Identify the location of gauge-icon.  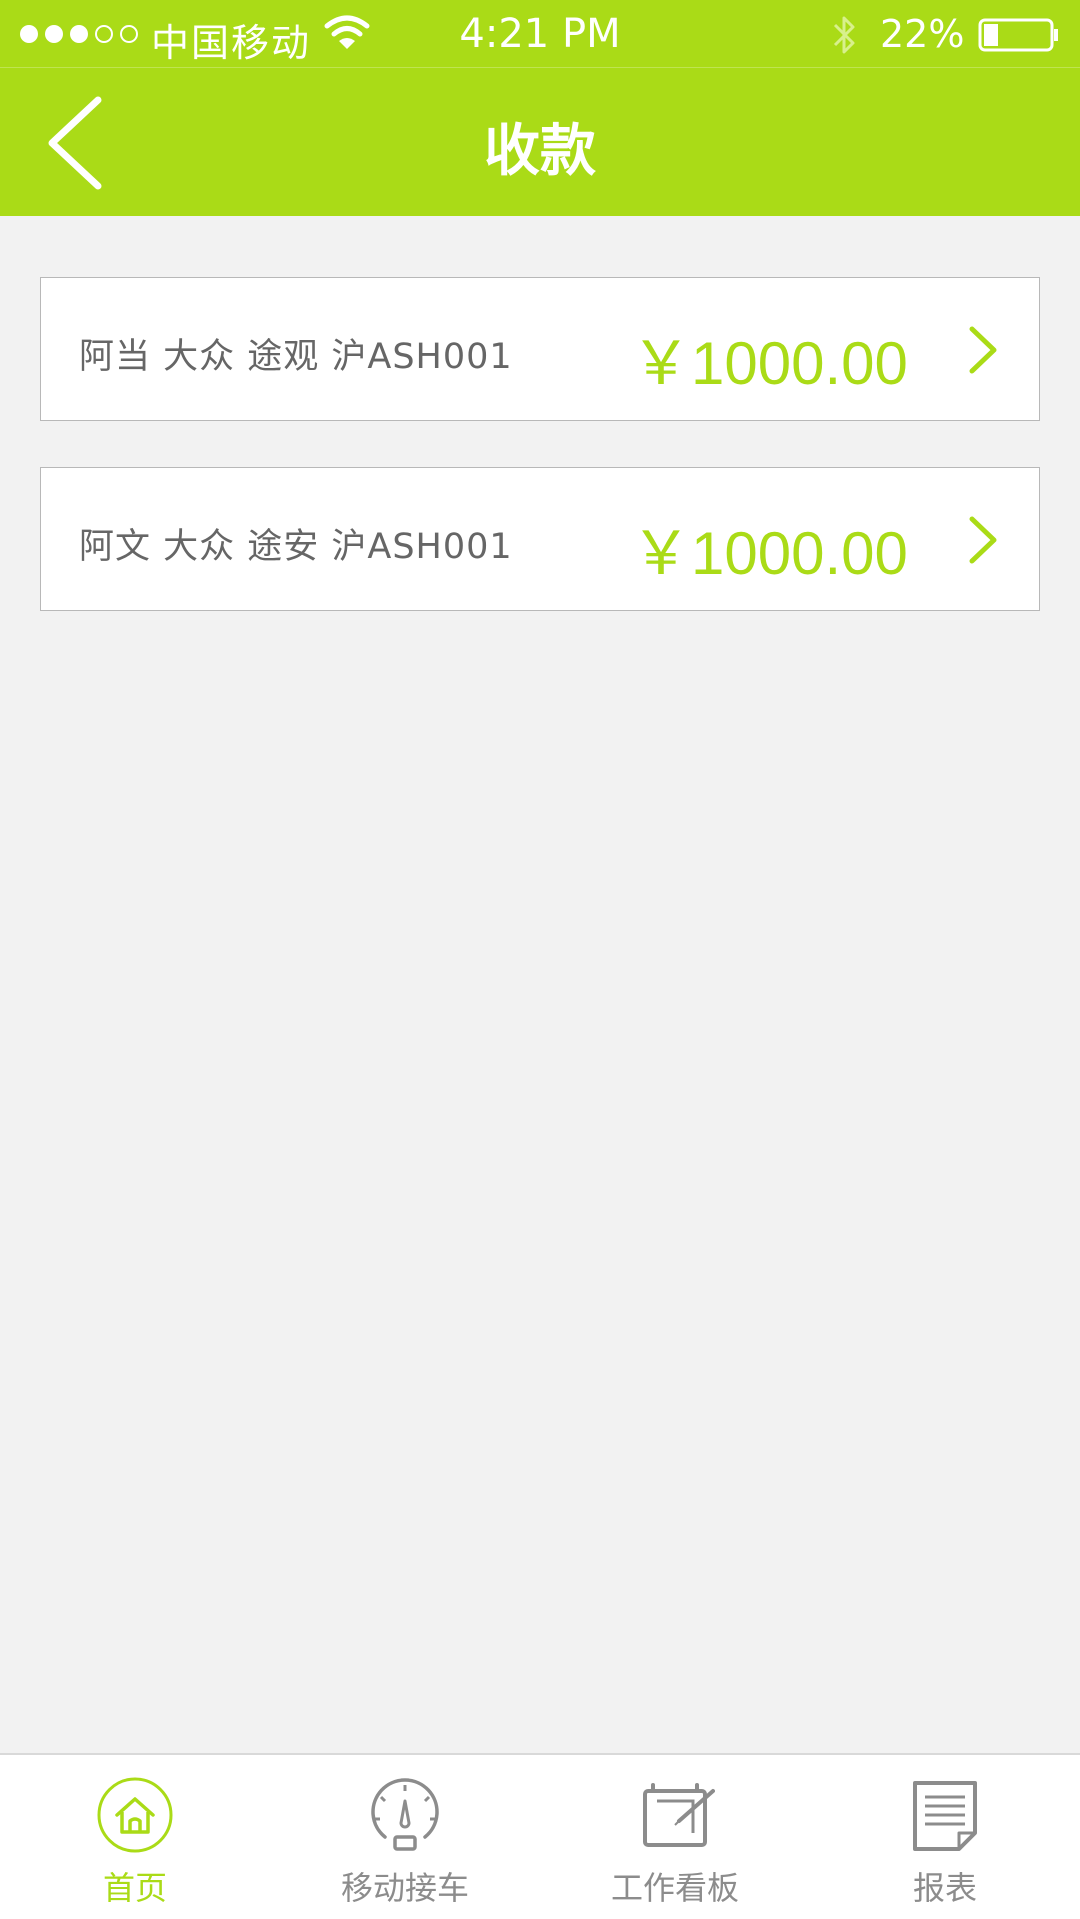
(405, 1814).